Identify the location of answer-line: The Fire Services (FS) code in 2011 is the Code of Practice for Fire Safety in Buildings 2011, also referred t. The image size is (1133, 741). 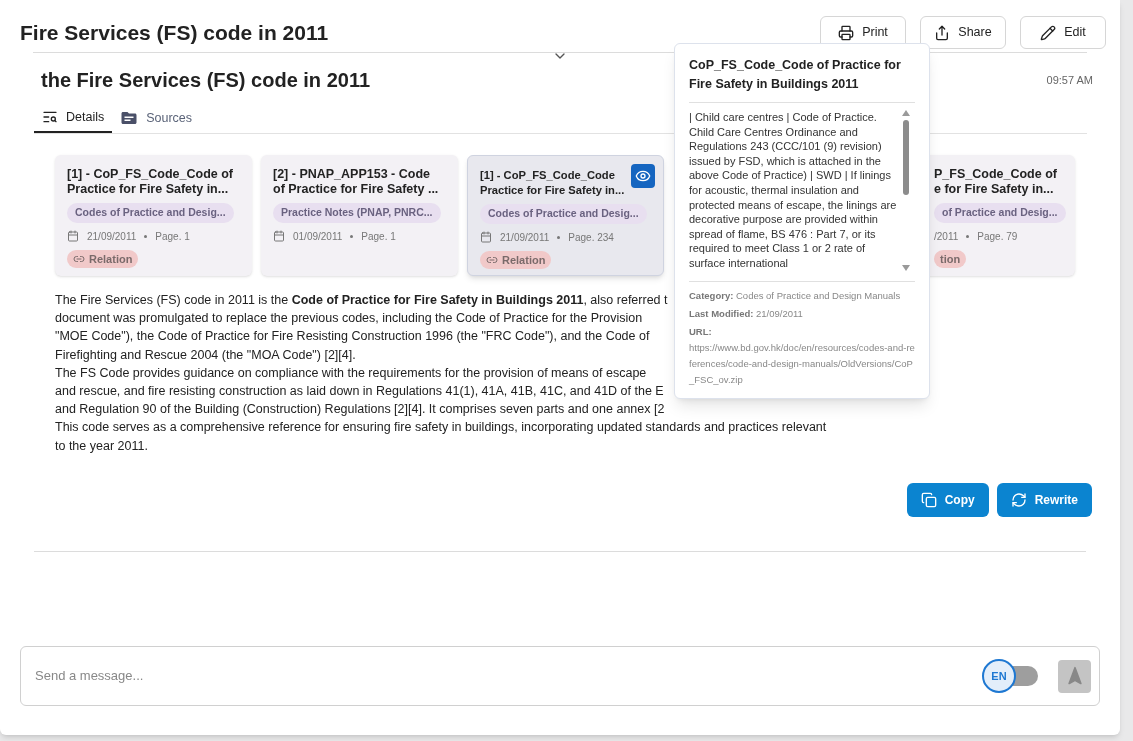
(362, 300).